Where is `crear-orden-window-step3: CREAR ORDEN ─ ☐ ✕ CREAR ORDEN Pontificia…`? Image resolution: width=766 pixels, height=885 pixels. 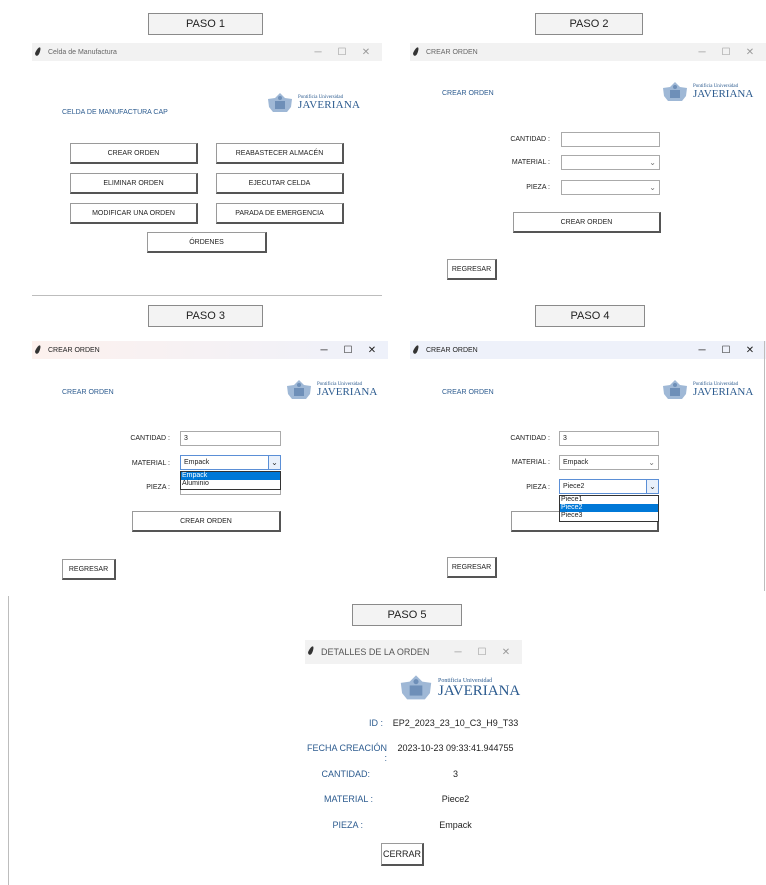
crear-orden-window-step3: CREAR ORDEN ─ ☐ ✕ CREAR ORDEN Pontificia… is located at coordinates (210, 468).